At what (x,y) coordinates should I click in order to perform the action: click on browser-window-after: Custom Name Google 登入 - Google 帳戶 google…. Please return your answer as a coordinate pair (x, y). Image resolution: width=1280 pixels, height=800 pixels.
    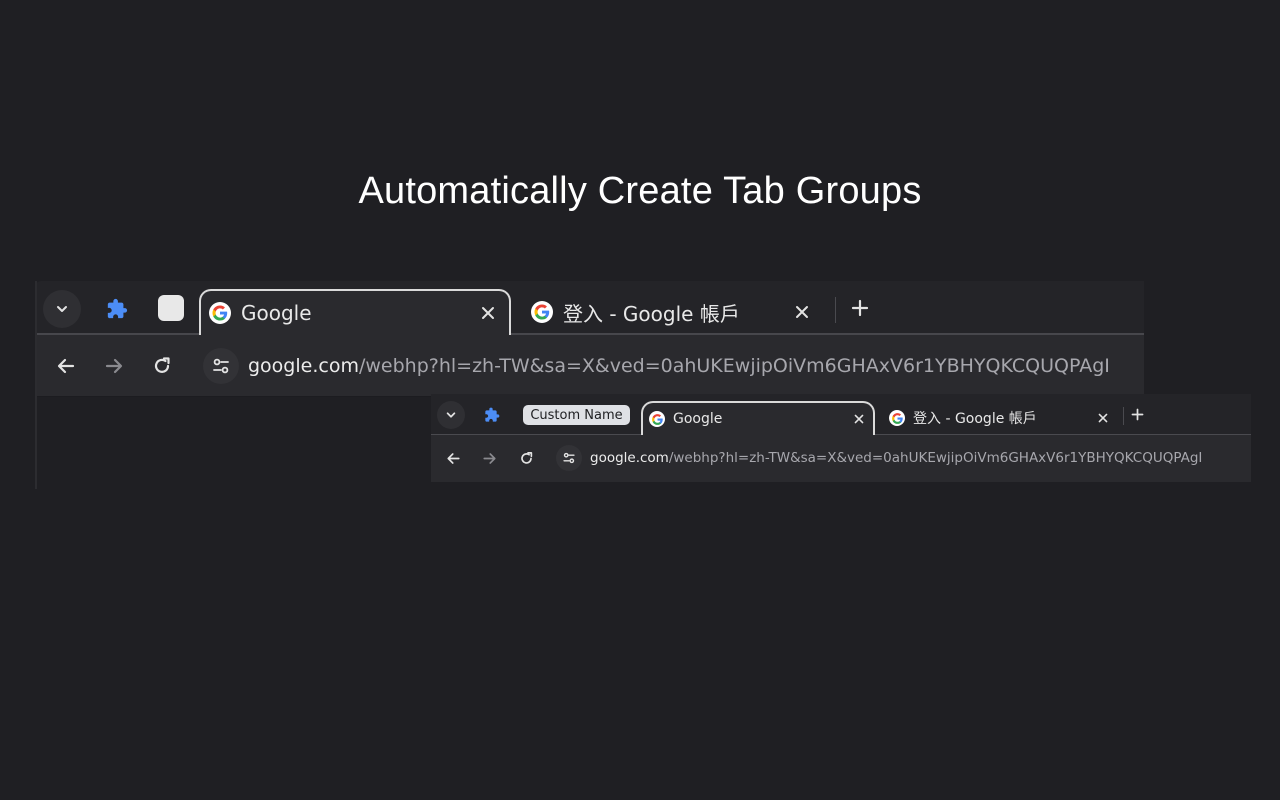
    Looking at the image, I should click on (841, 438).